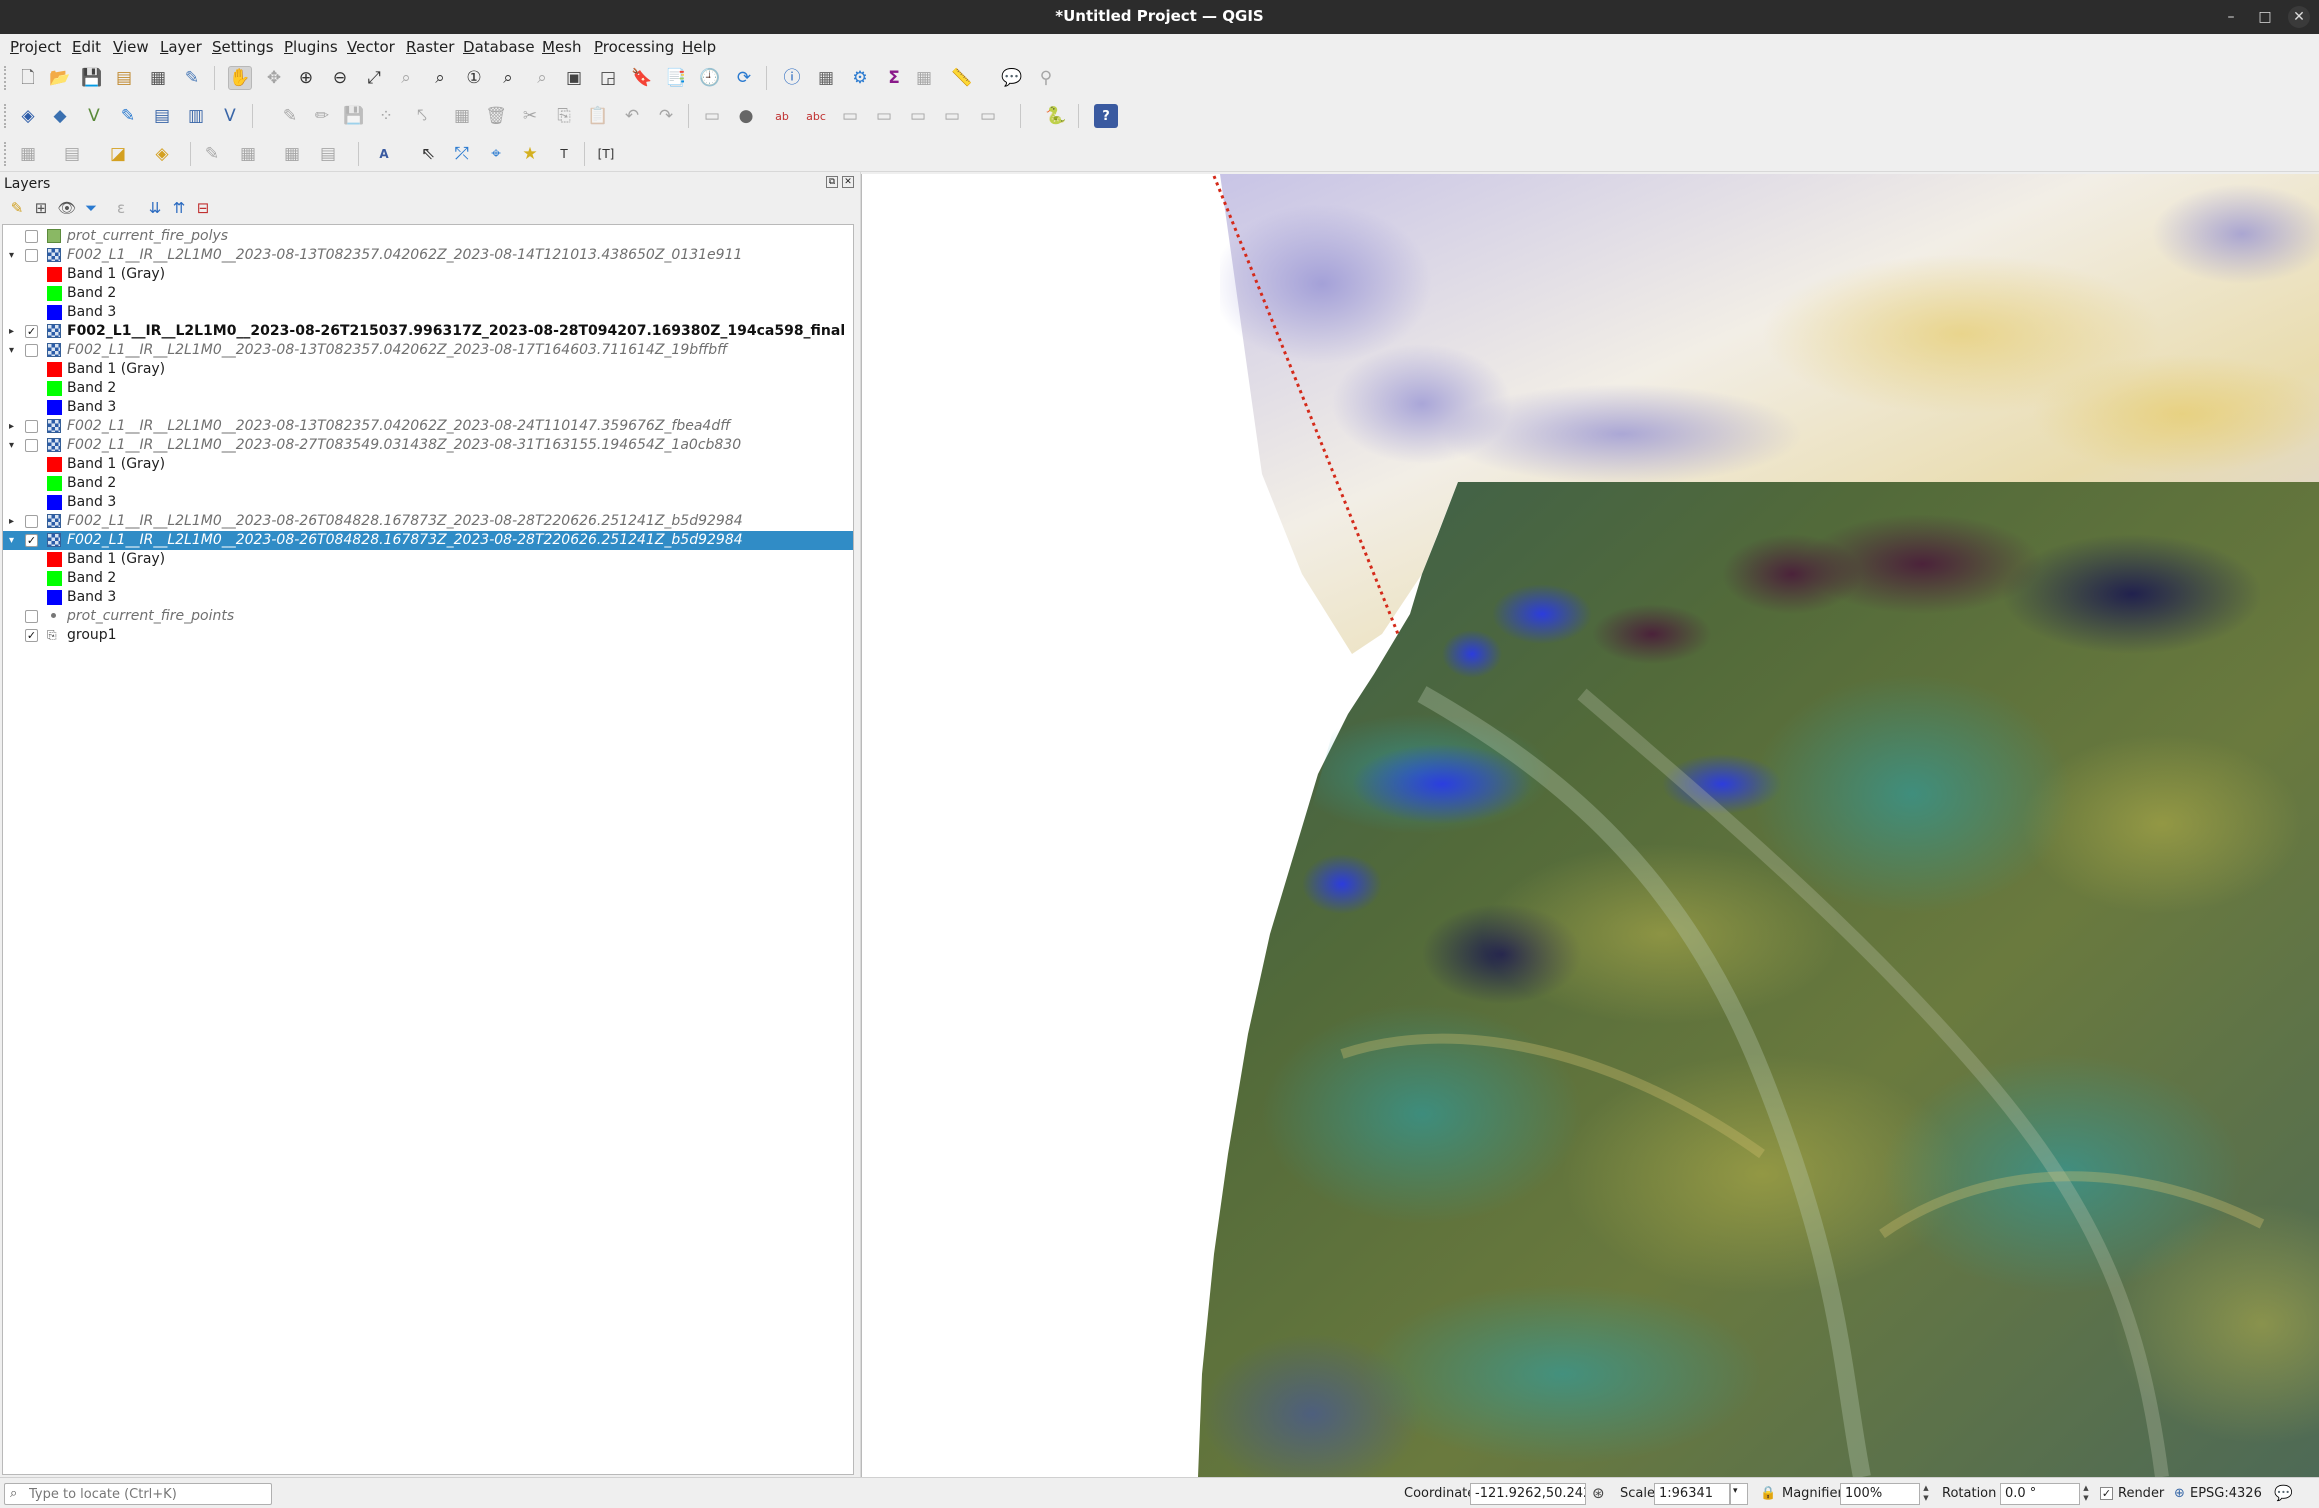  What do you see at coordinates (196, 116) in the screenshot?
I see `new-spatialite-layer-icon: ▥` at bounding box center [196, 116].